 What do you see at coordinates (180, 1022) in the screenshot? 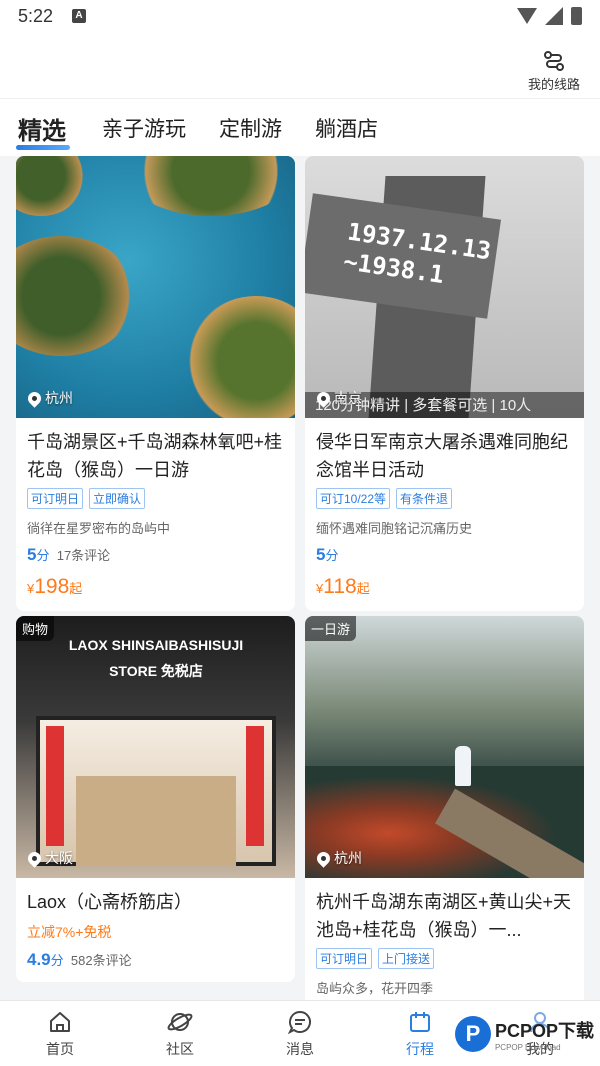
I see `planet-icon` at bounding box center [180, 1022].